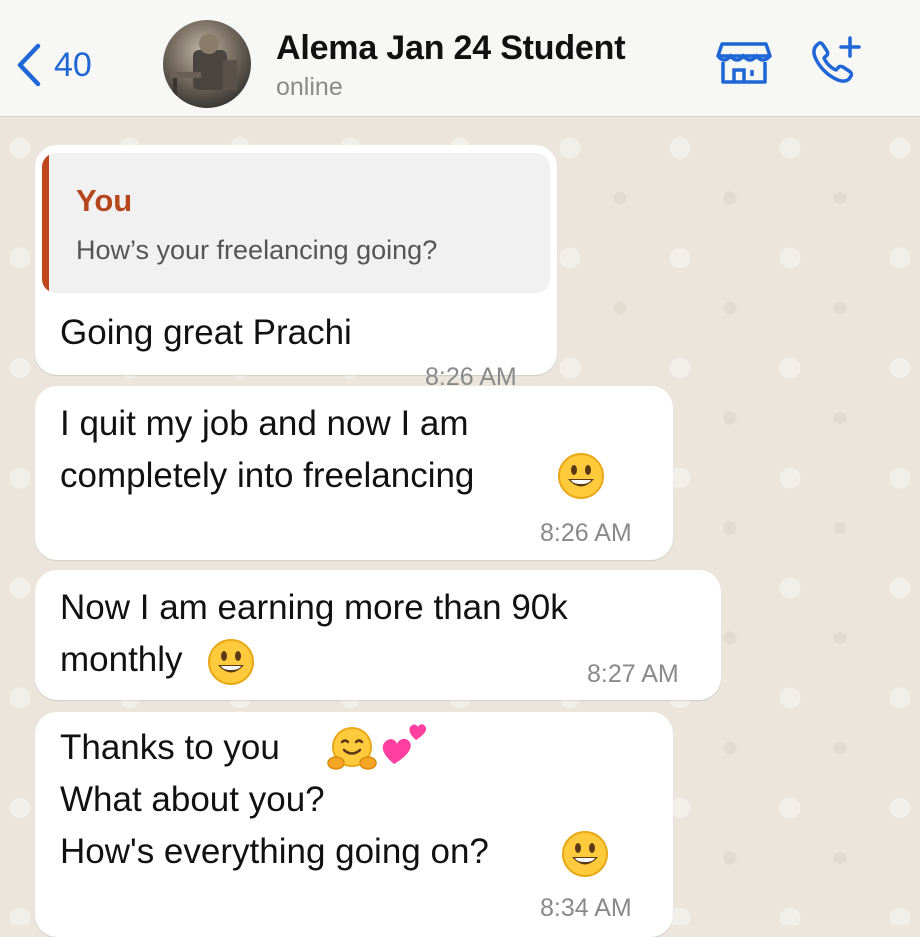  Describe the element at coordinates (451, 48) in the screenshot. I see `contact-name: Alema Jan 24 Student` at that location.